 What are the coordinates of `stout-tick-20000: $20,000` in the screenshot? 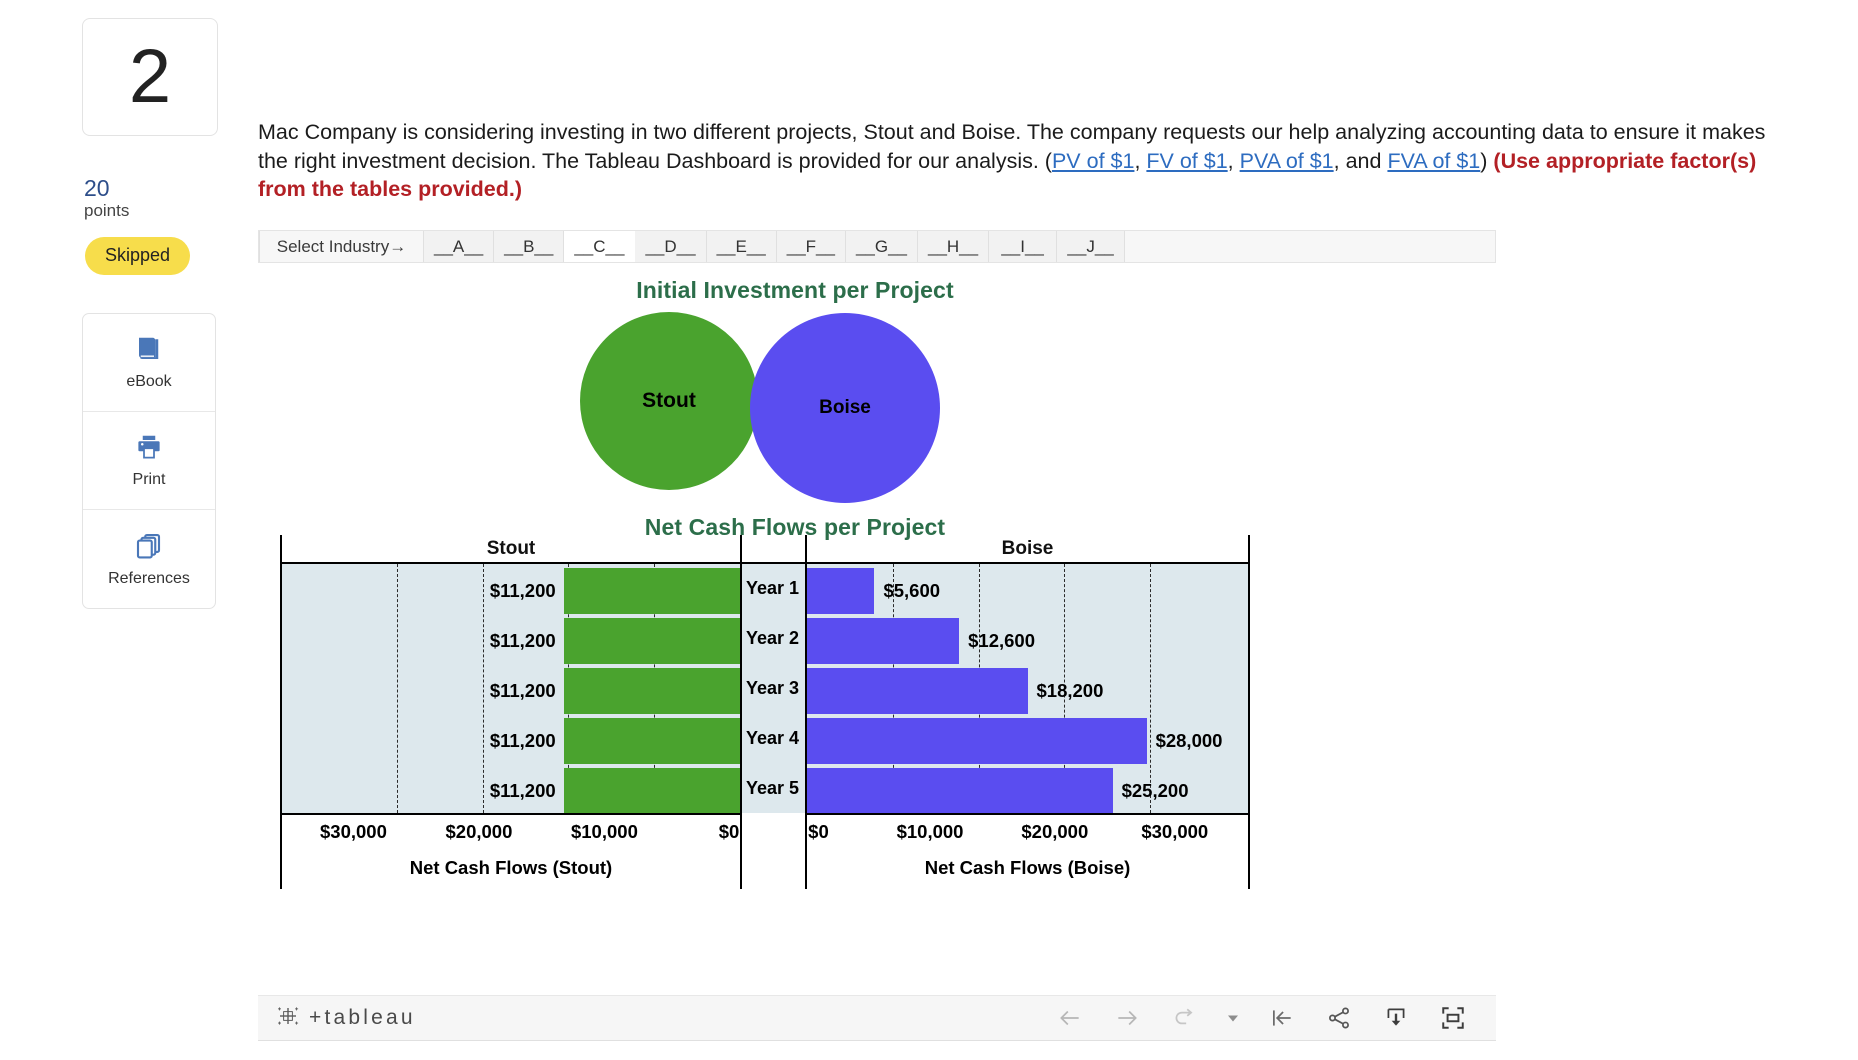 It's located at (479, 831).